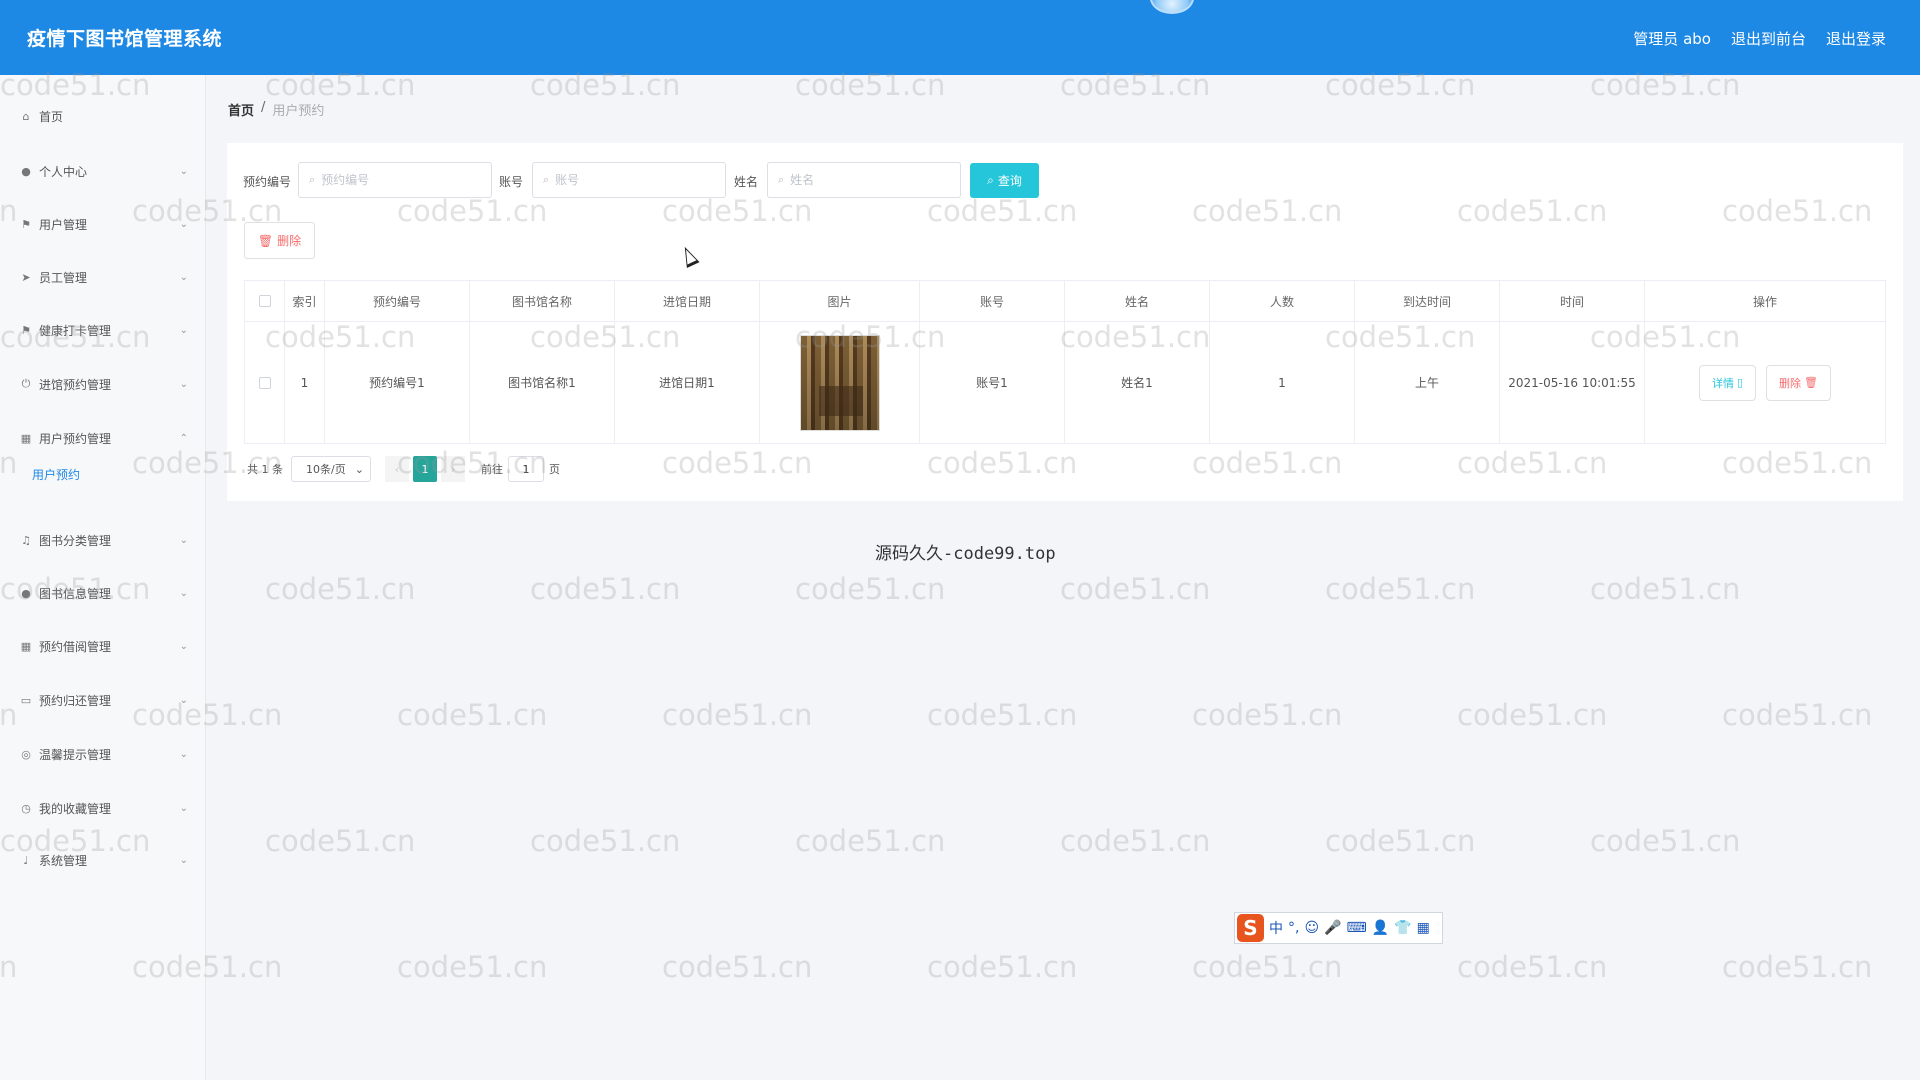 The height and width of the screenshot is (1080, 1920). What do you see at coordinates (860, 180) in the screenshot?
I see `name-input` at bounding box center [860, 180].